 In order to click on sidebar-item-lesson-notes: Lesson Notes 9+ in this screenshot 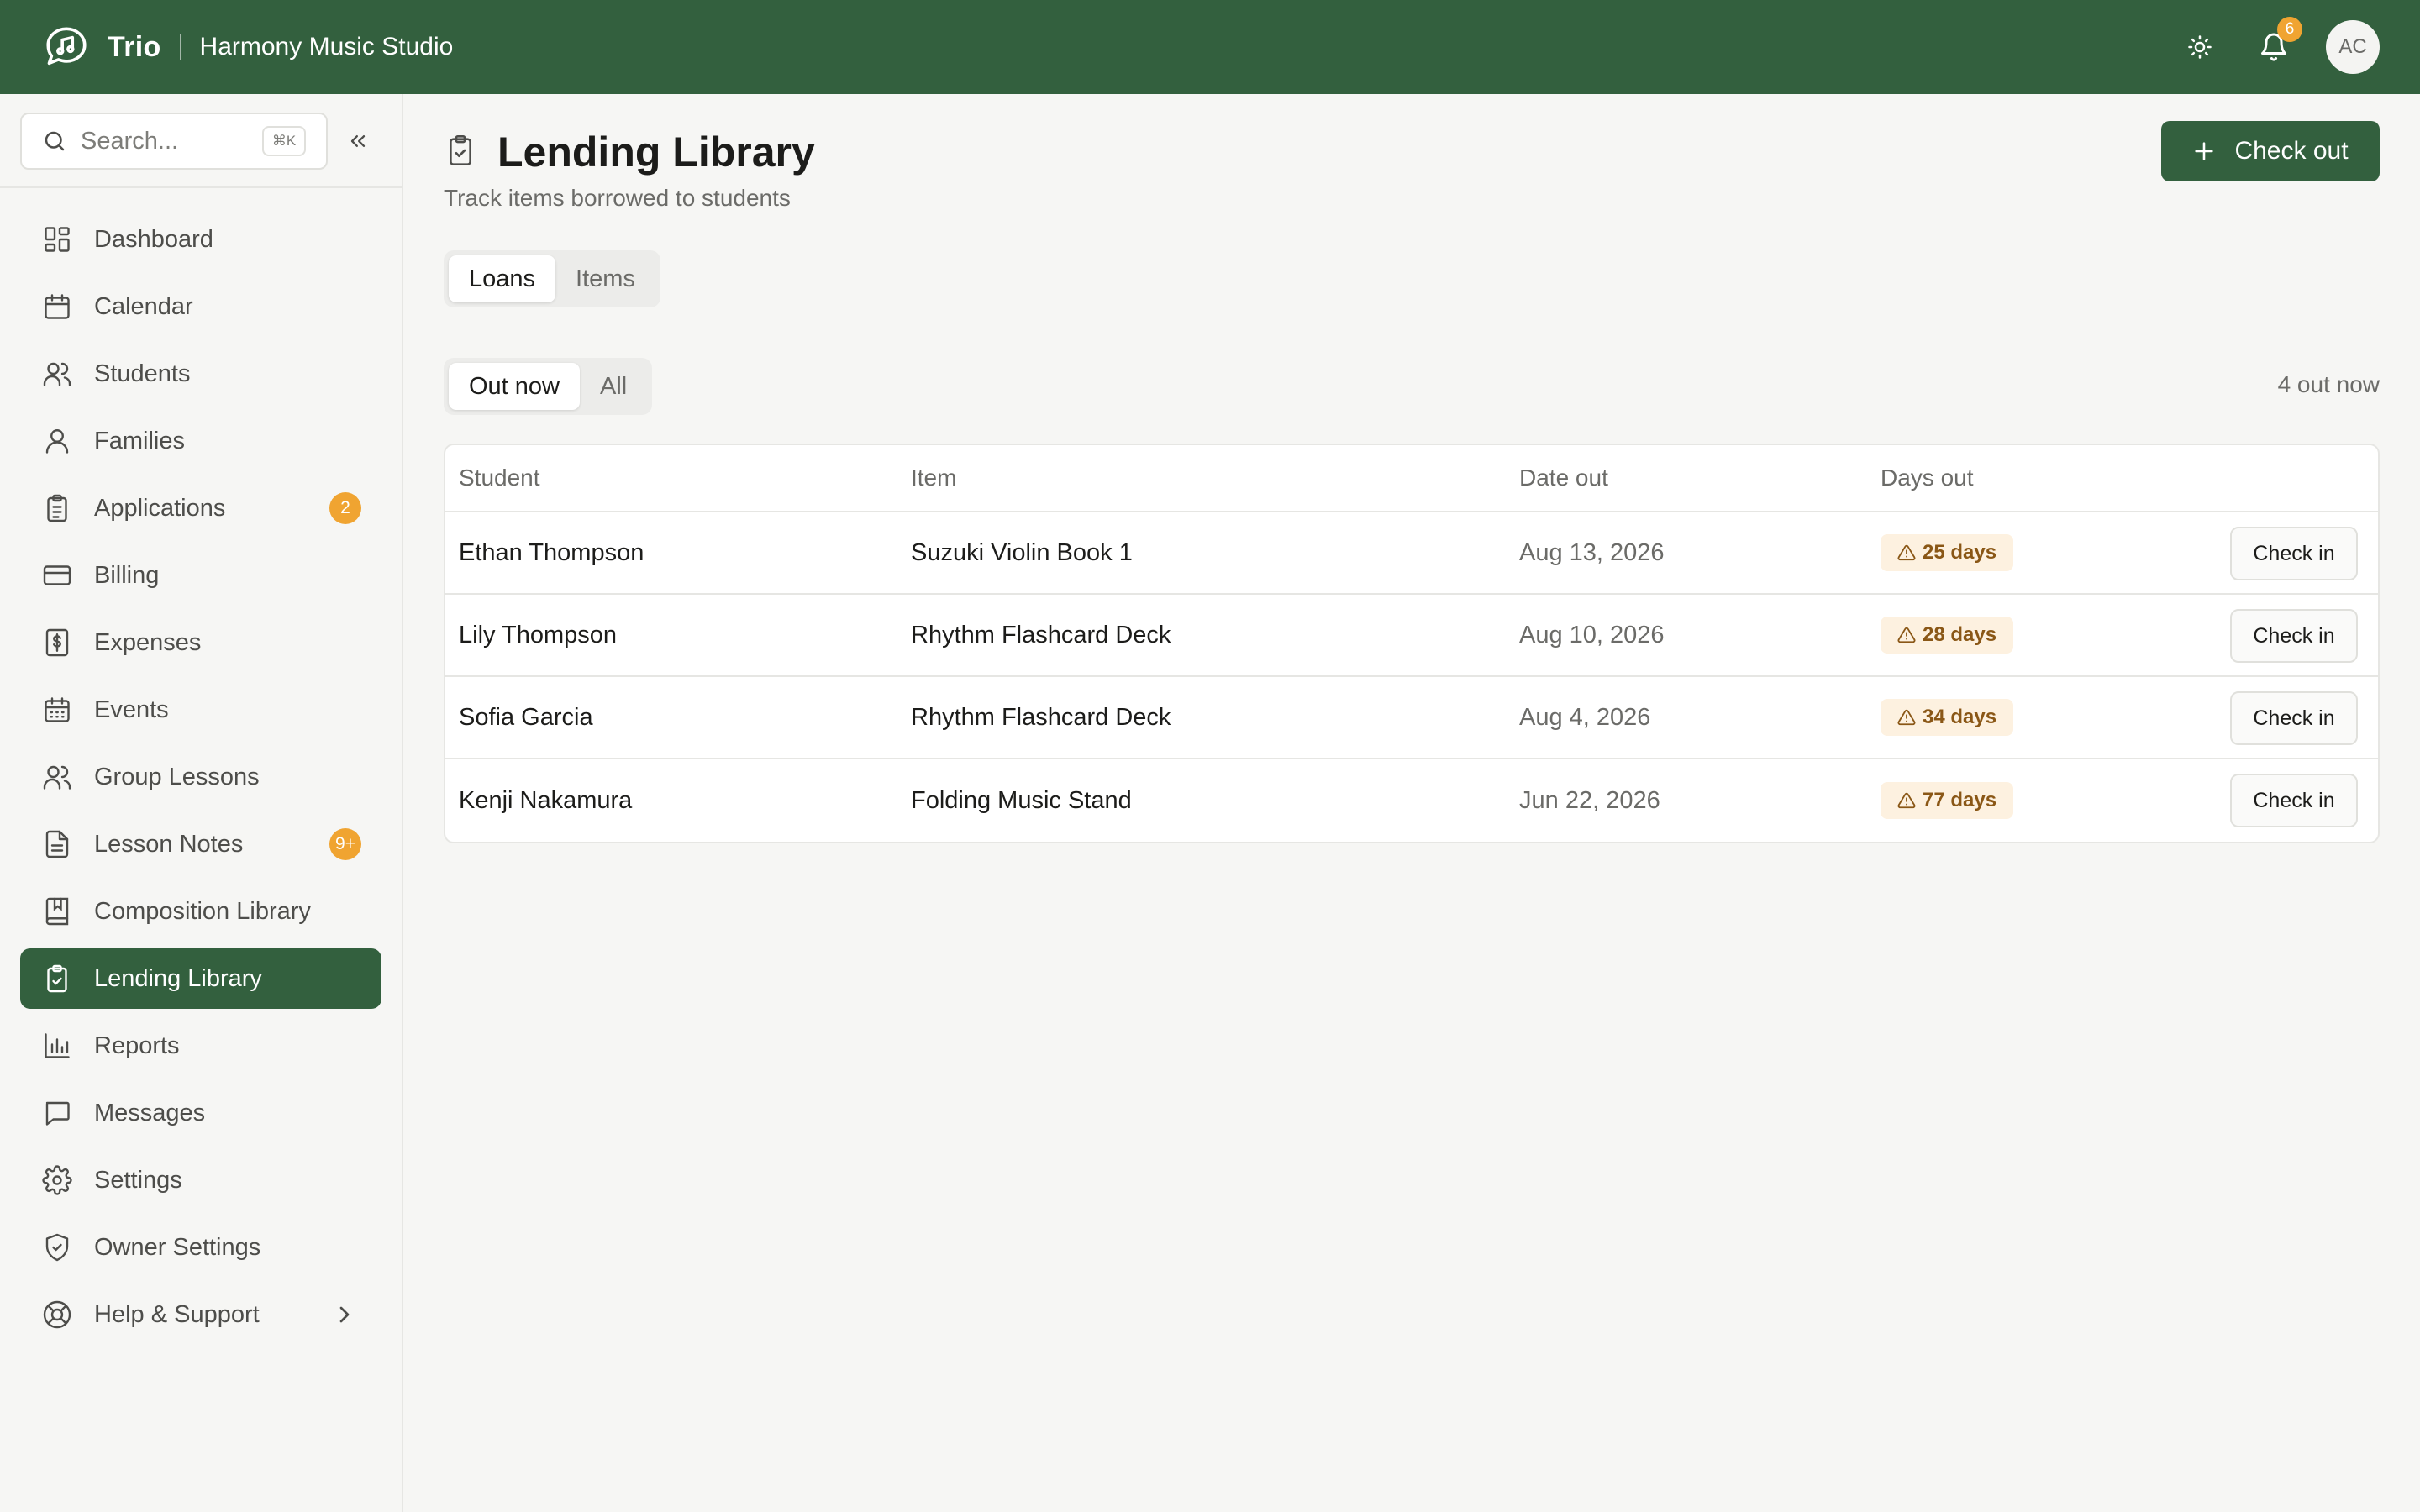, I will do `click(200, 844)`.